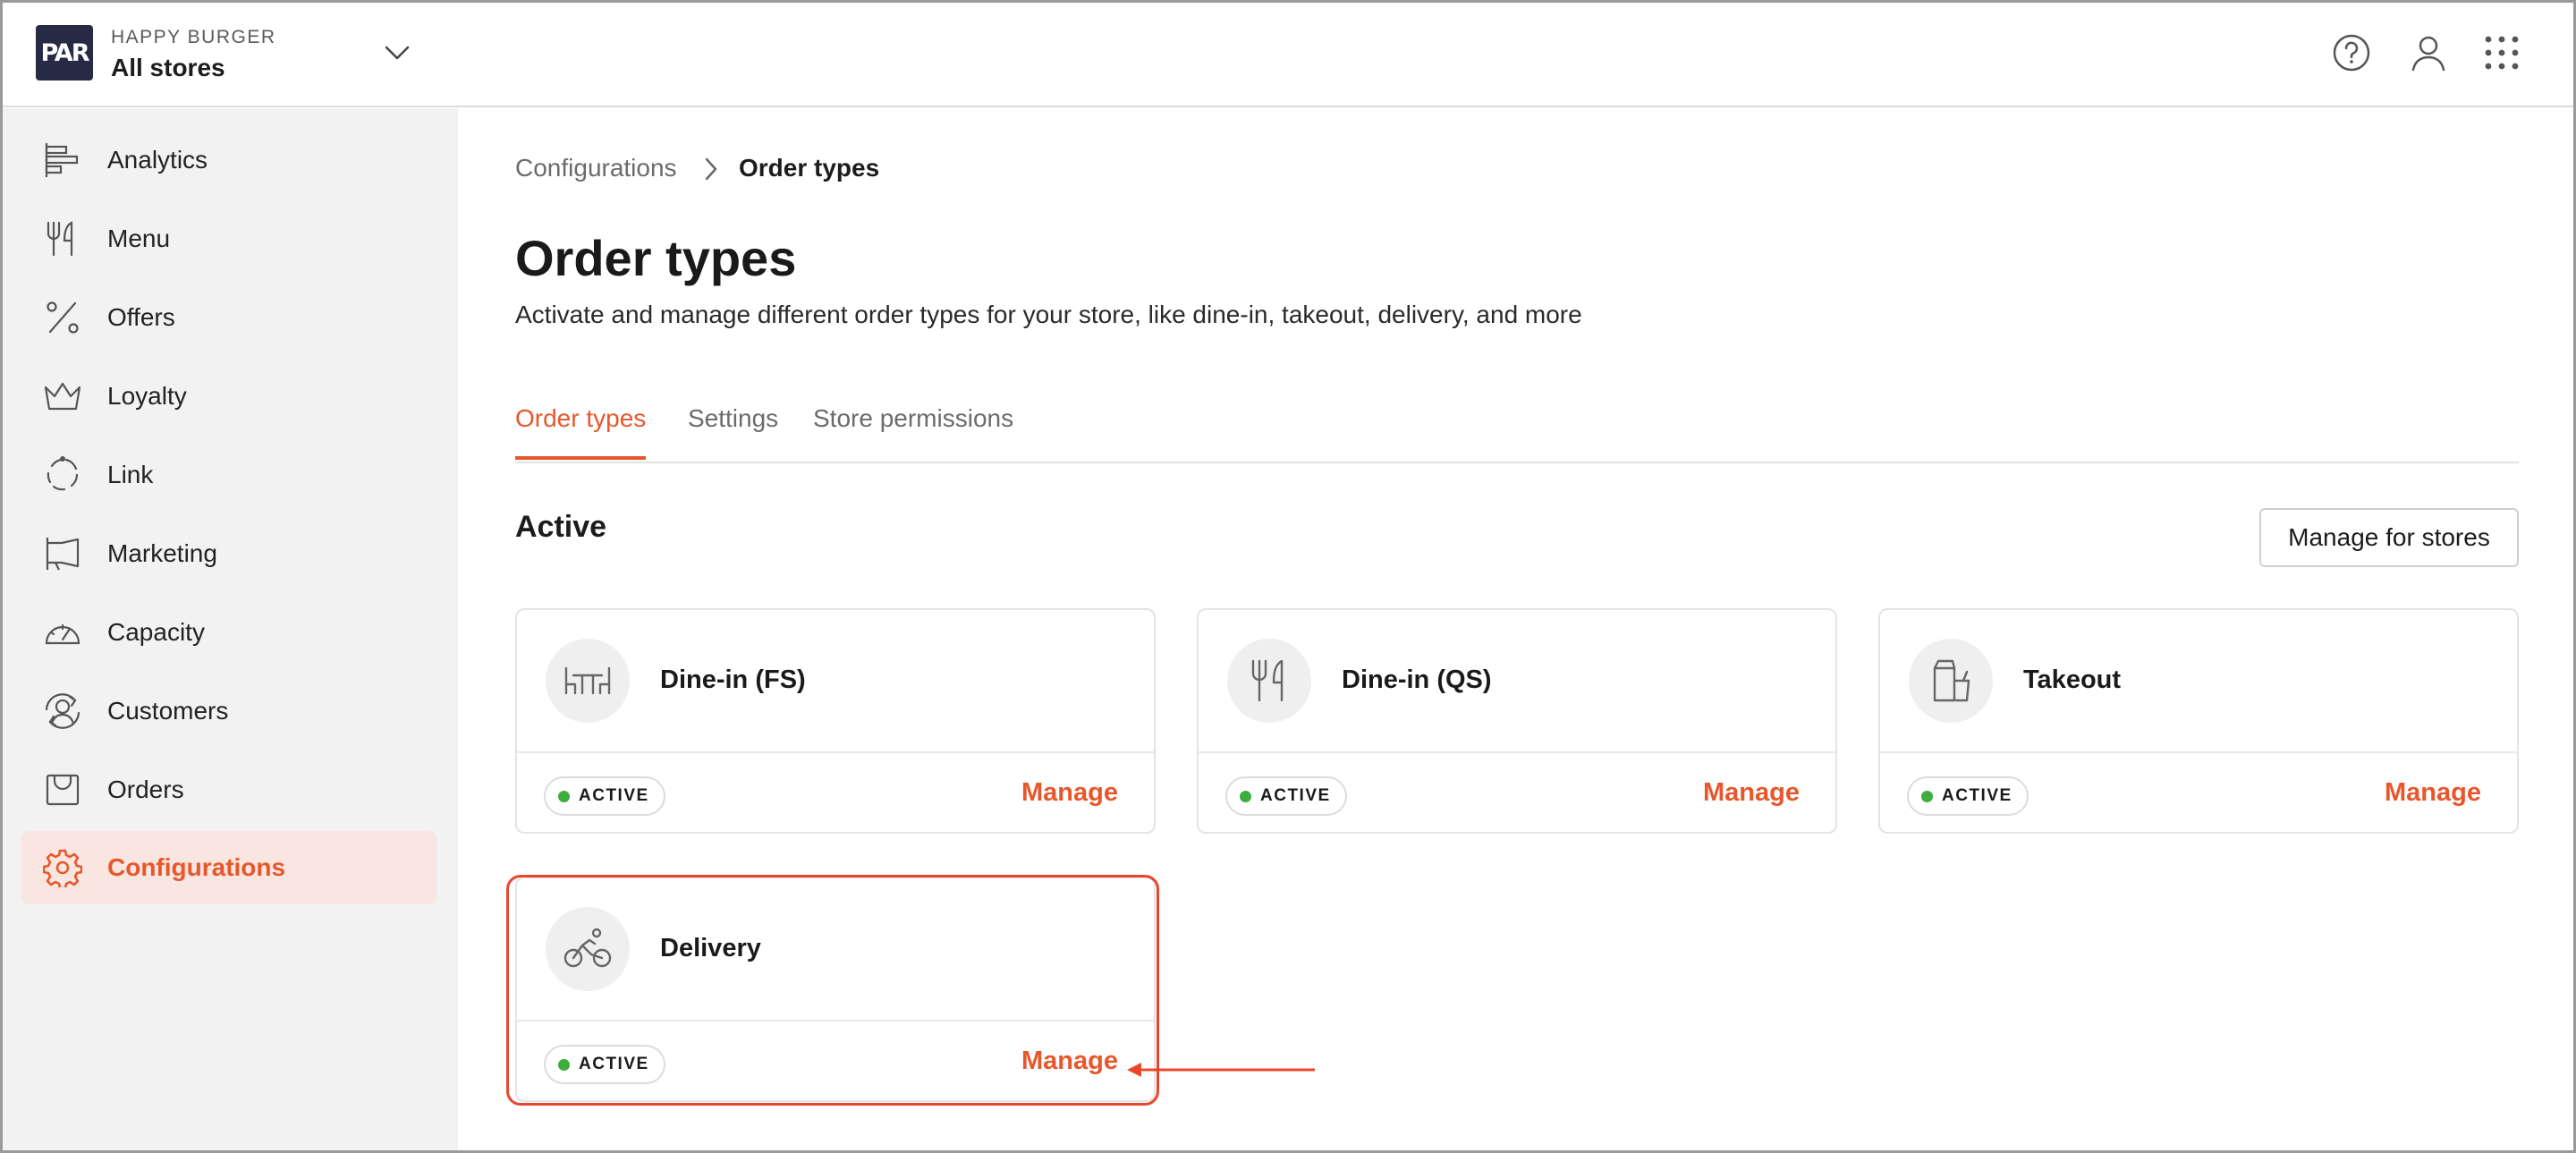 Image resolution: width=2576 pixels, height=1153 pixels. What do you see at coordinates (397, 52) in the screenshot?
I see `chevron-down-icon` at bounding box center [397, 52].